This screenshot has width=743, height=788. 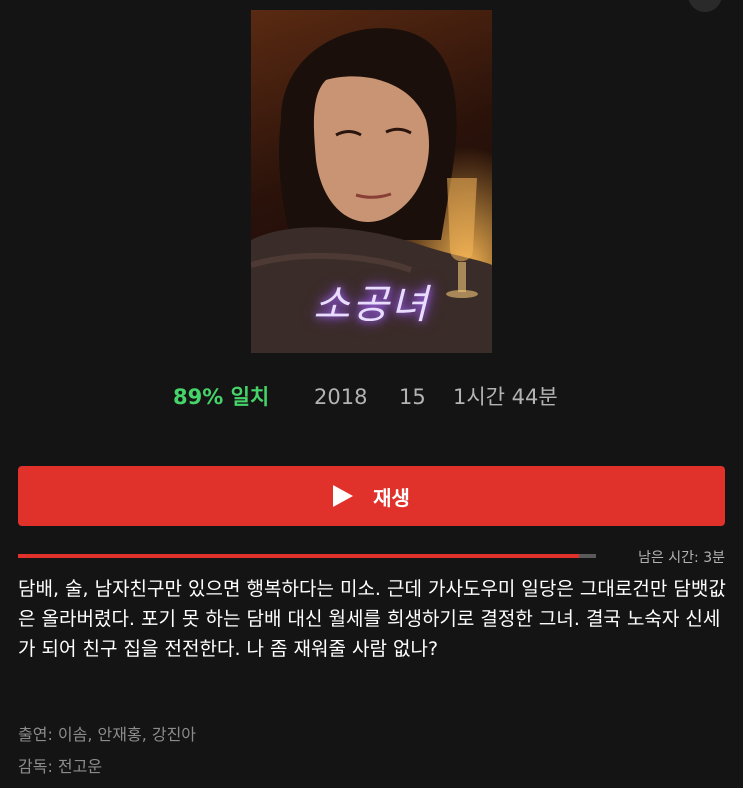 What do you see at coordinates (60, 765) in the screenshot?
I see `director-credit: 감독: 전고운` at bounding box center [60, 765].